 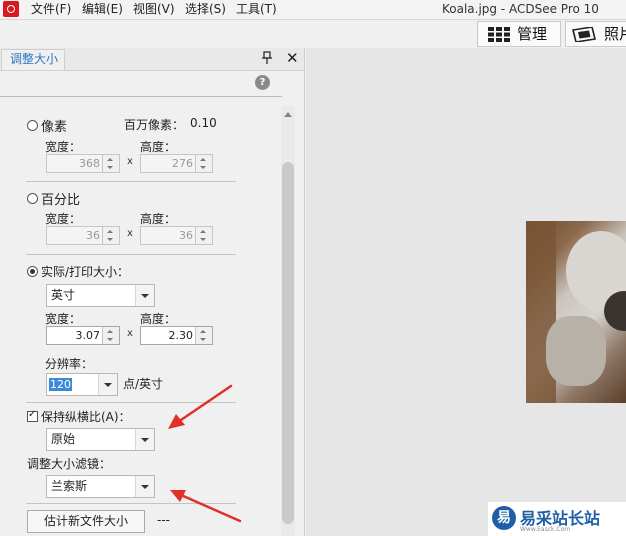 I want to click on manage-mode-button: 管理, so click(x=519, y=34).